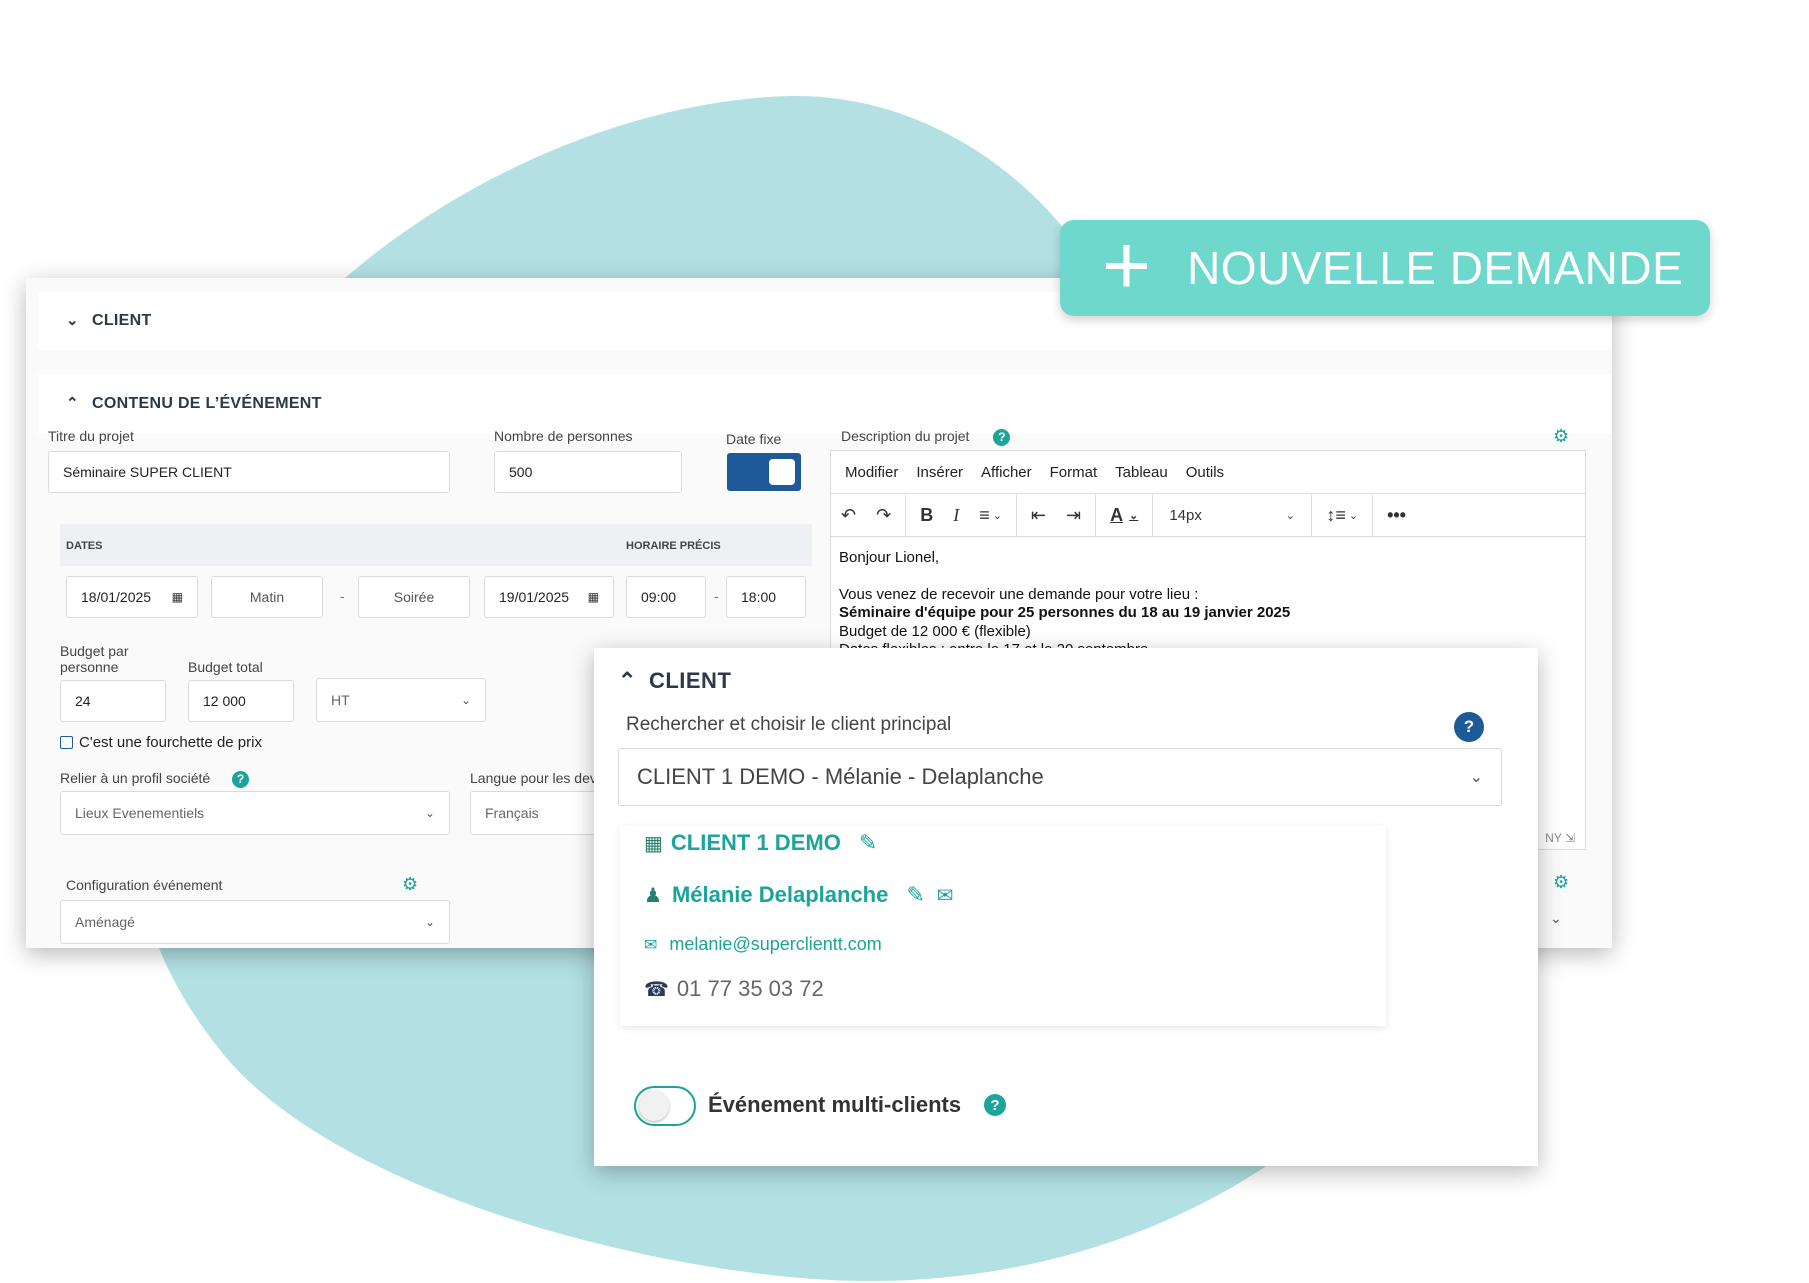  What do you see at coordinates (1060, 777) in the screenshot?
I see `client-select: CLIENT 1 DEMO - Mélanie - Delaplanche ⌄` at bounding box center [1060, 777].